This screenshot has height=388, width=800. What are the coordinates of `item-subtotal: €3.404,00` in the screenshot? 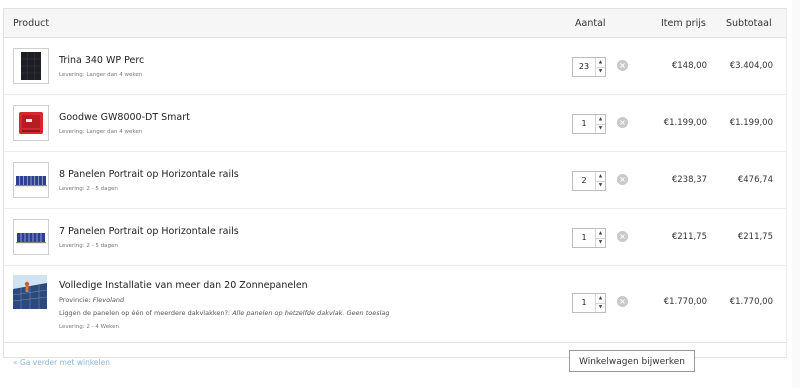 It's located at (751, 66).